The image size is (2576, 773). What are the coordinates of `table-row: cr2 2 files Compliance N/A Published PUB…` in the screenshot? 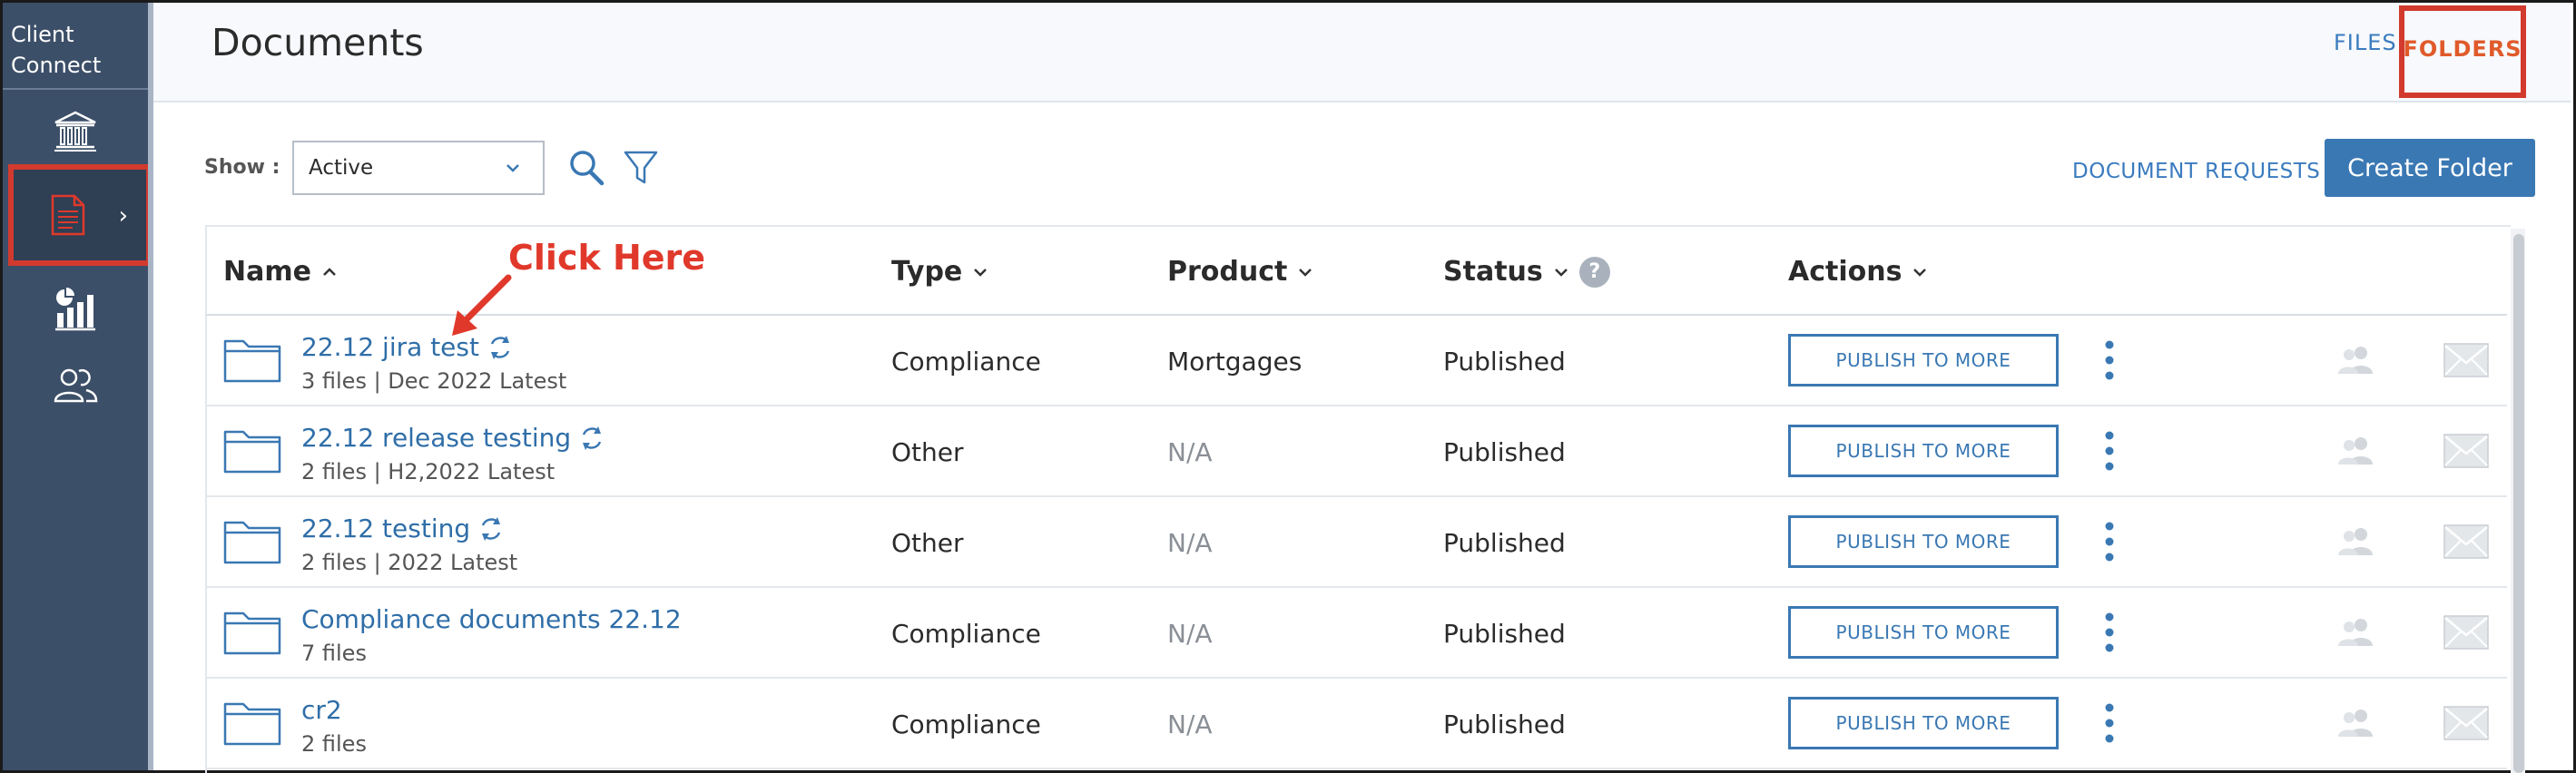 It's located at (1356, 724).